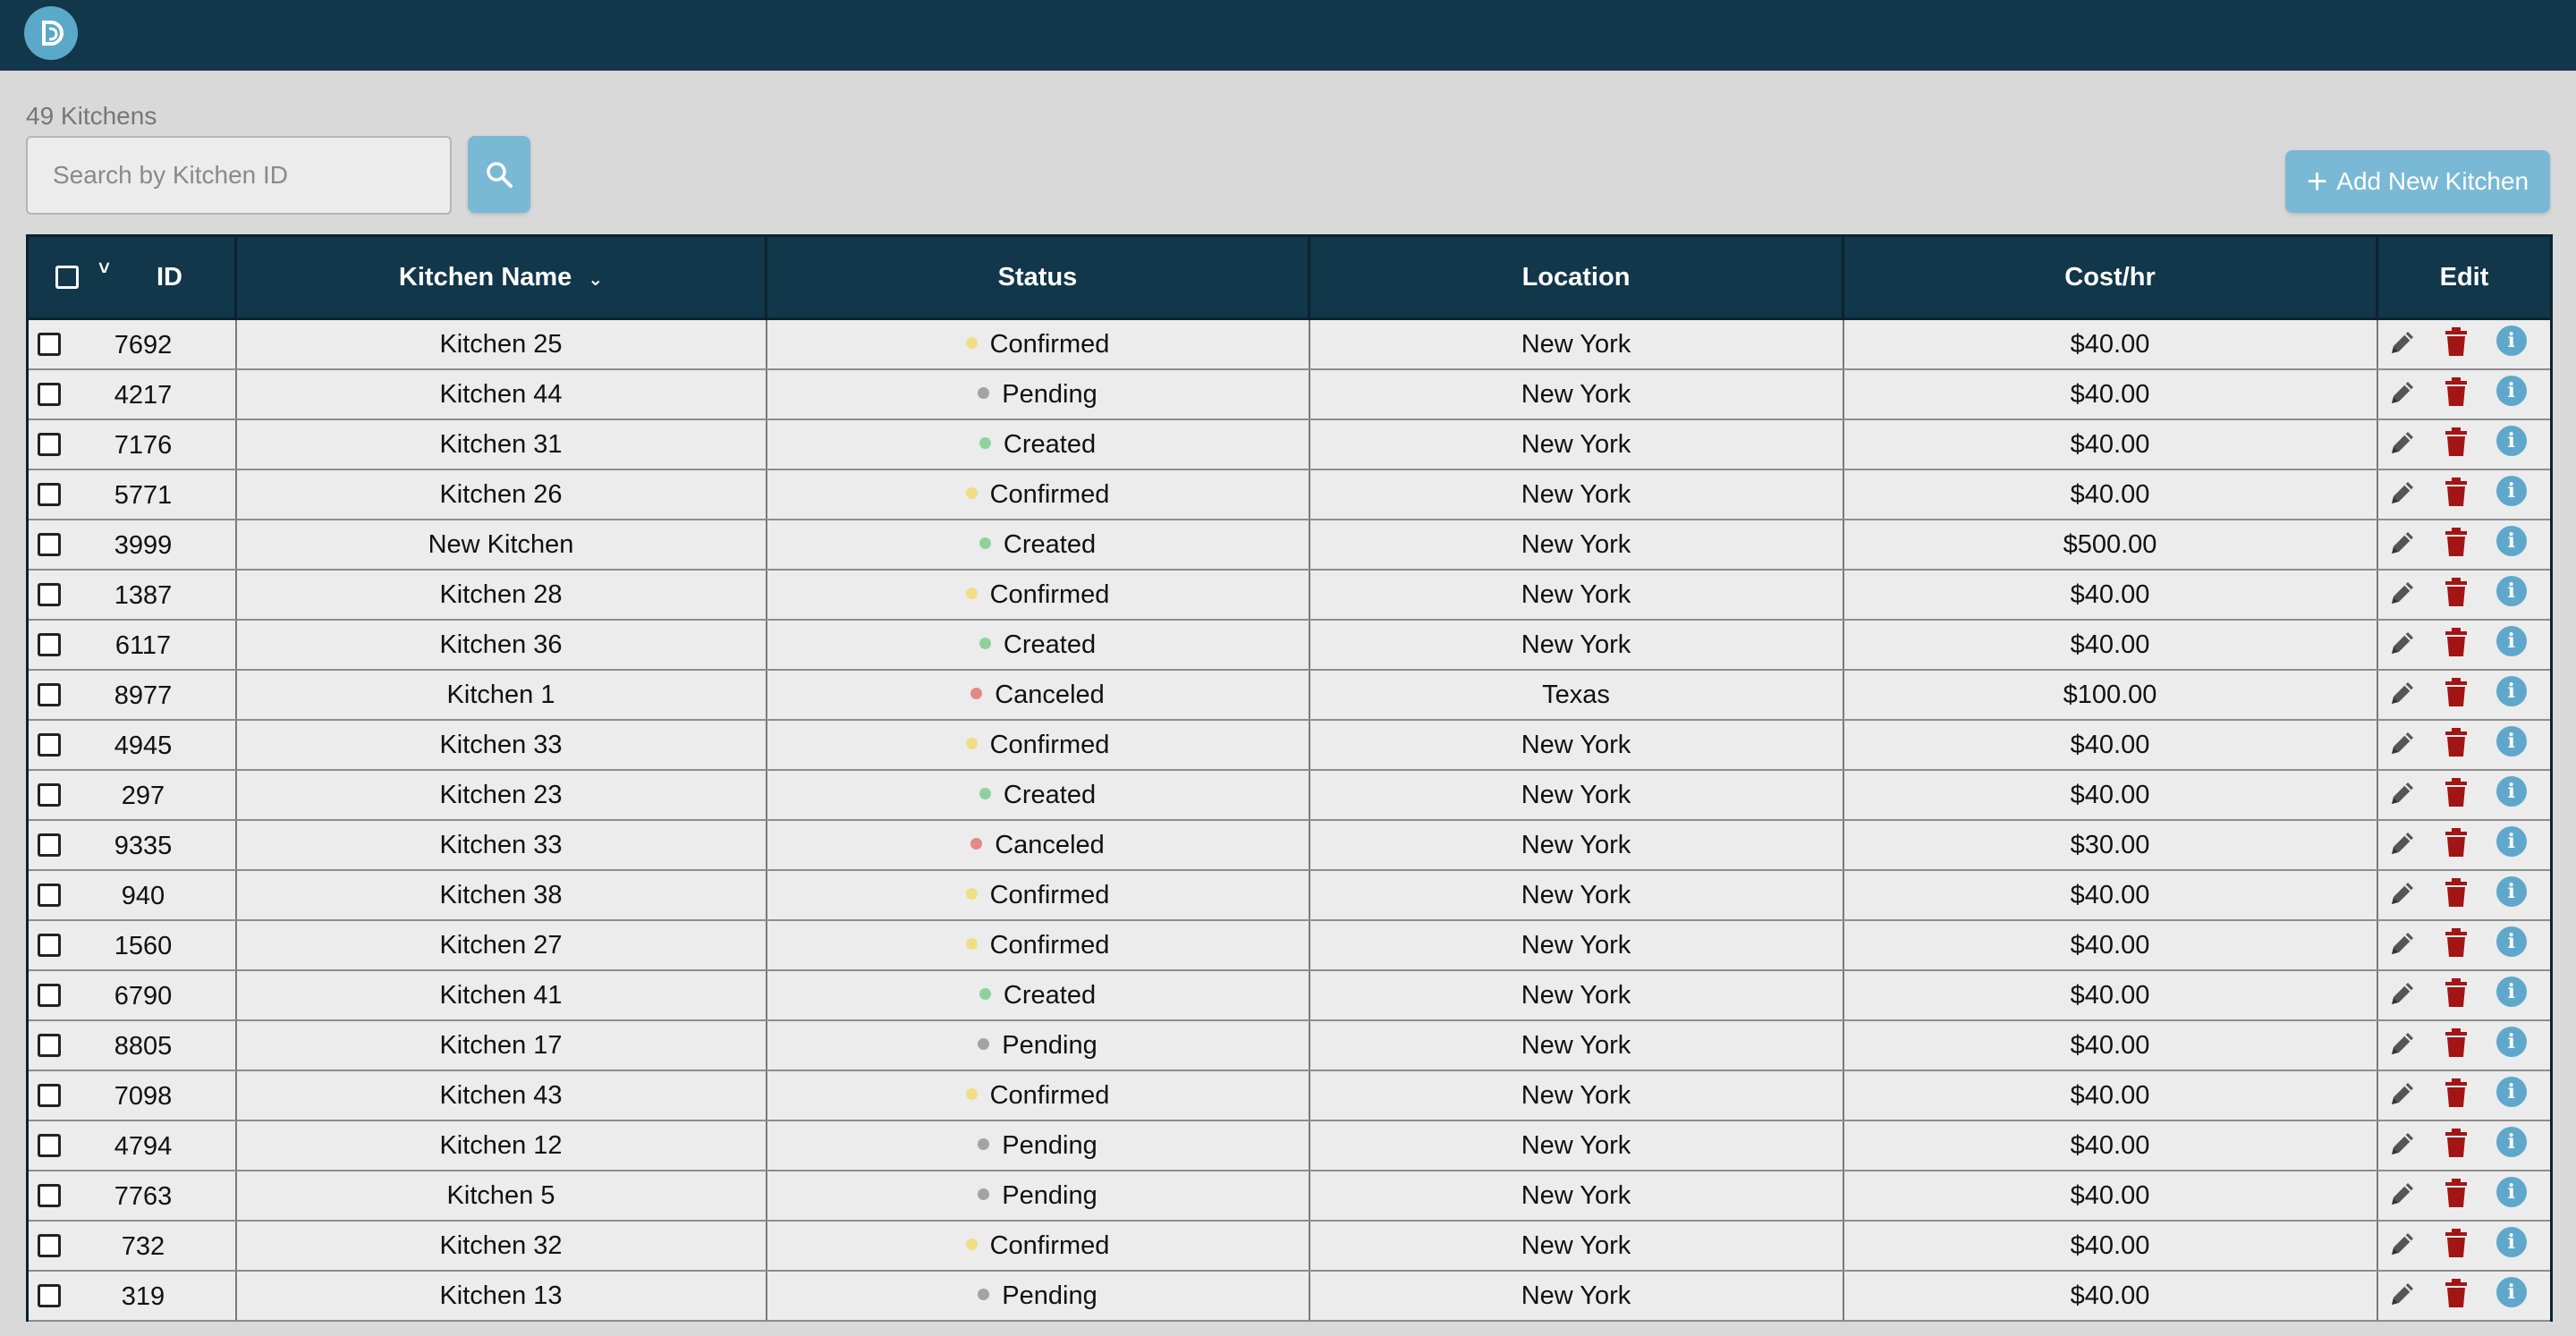 The height and width of the screenshot is (1336, 2576). Describe the element at coordinates (500, 277) in the screenshot. I see `column-header-kitchen-name: Kitchen Name ⌄` at that location.